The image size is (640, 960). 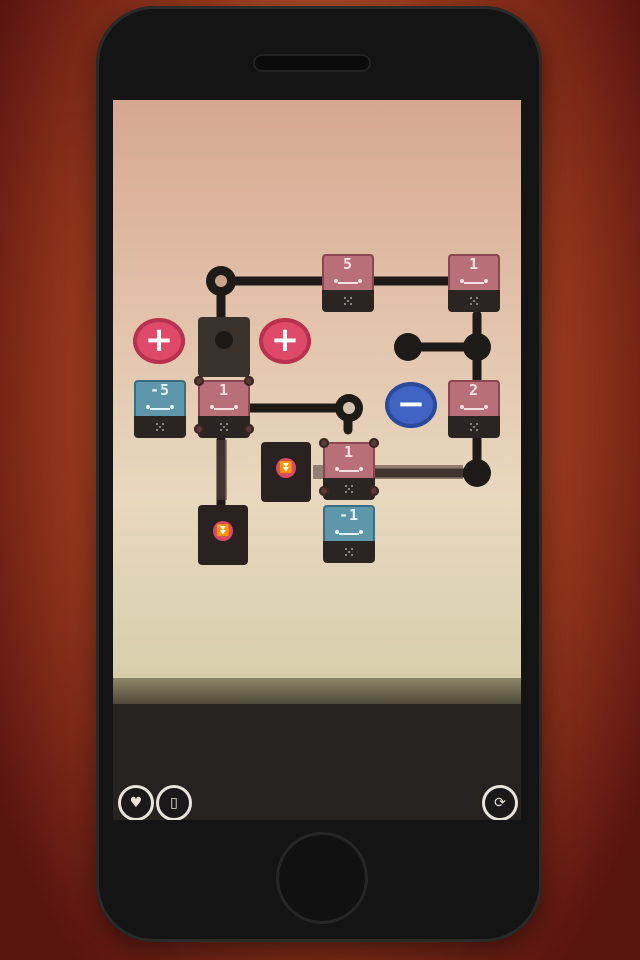 I want to click on device-button: ▯, so click(x=174, y=802).